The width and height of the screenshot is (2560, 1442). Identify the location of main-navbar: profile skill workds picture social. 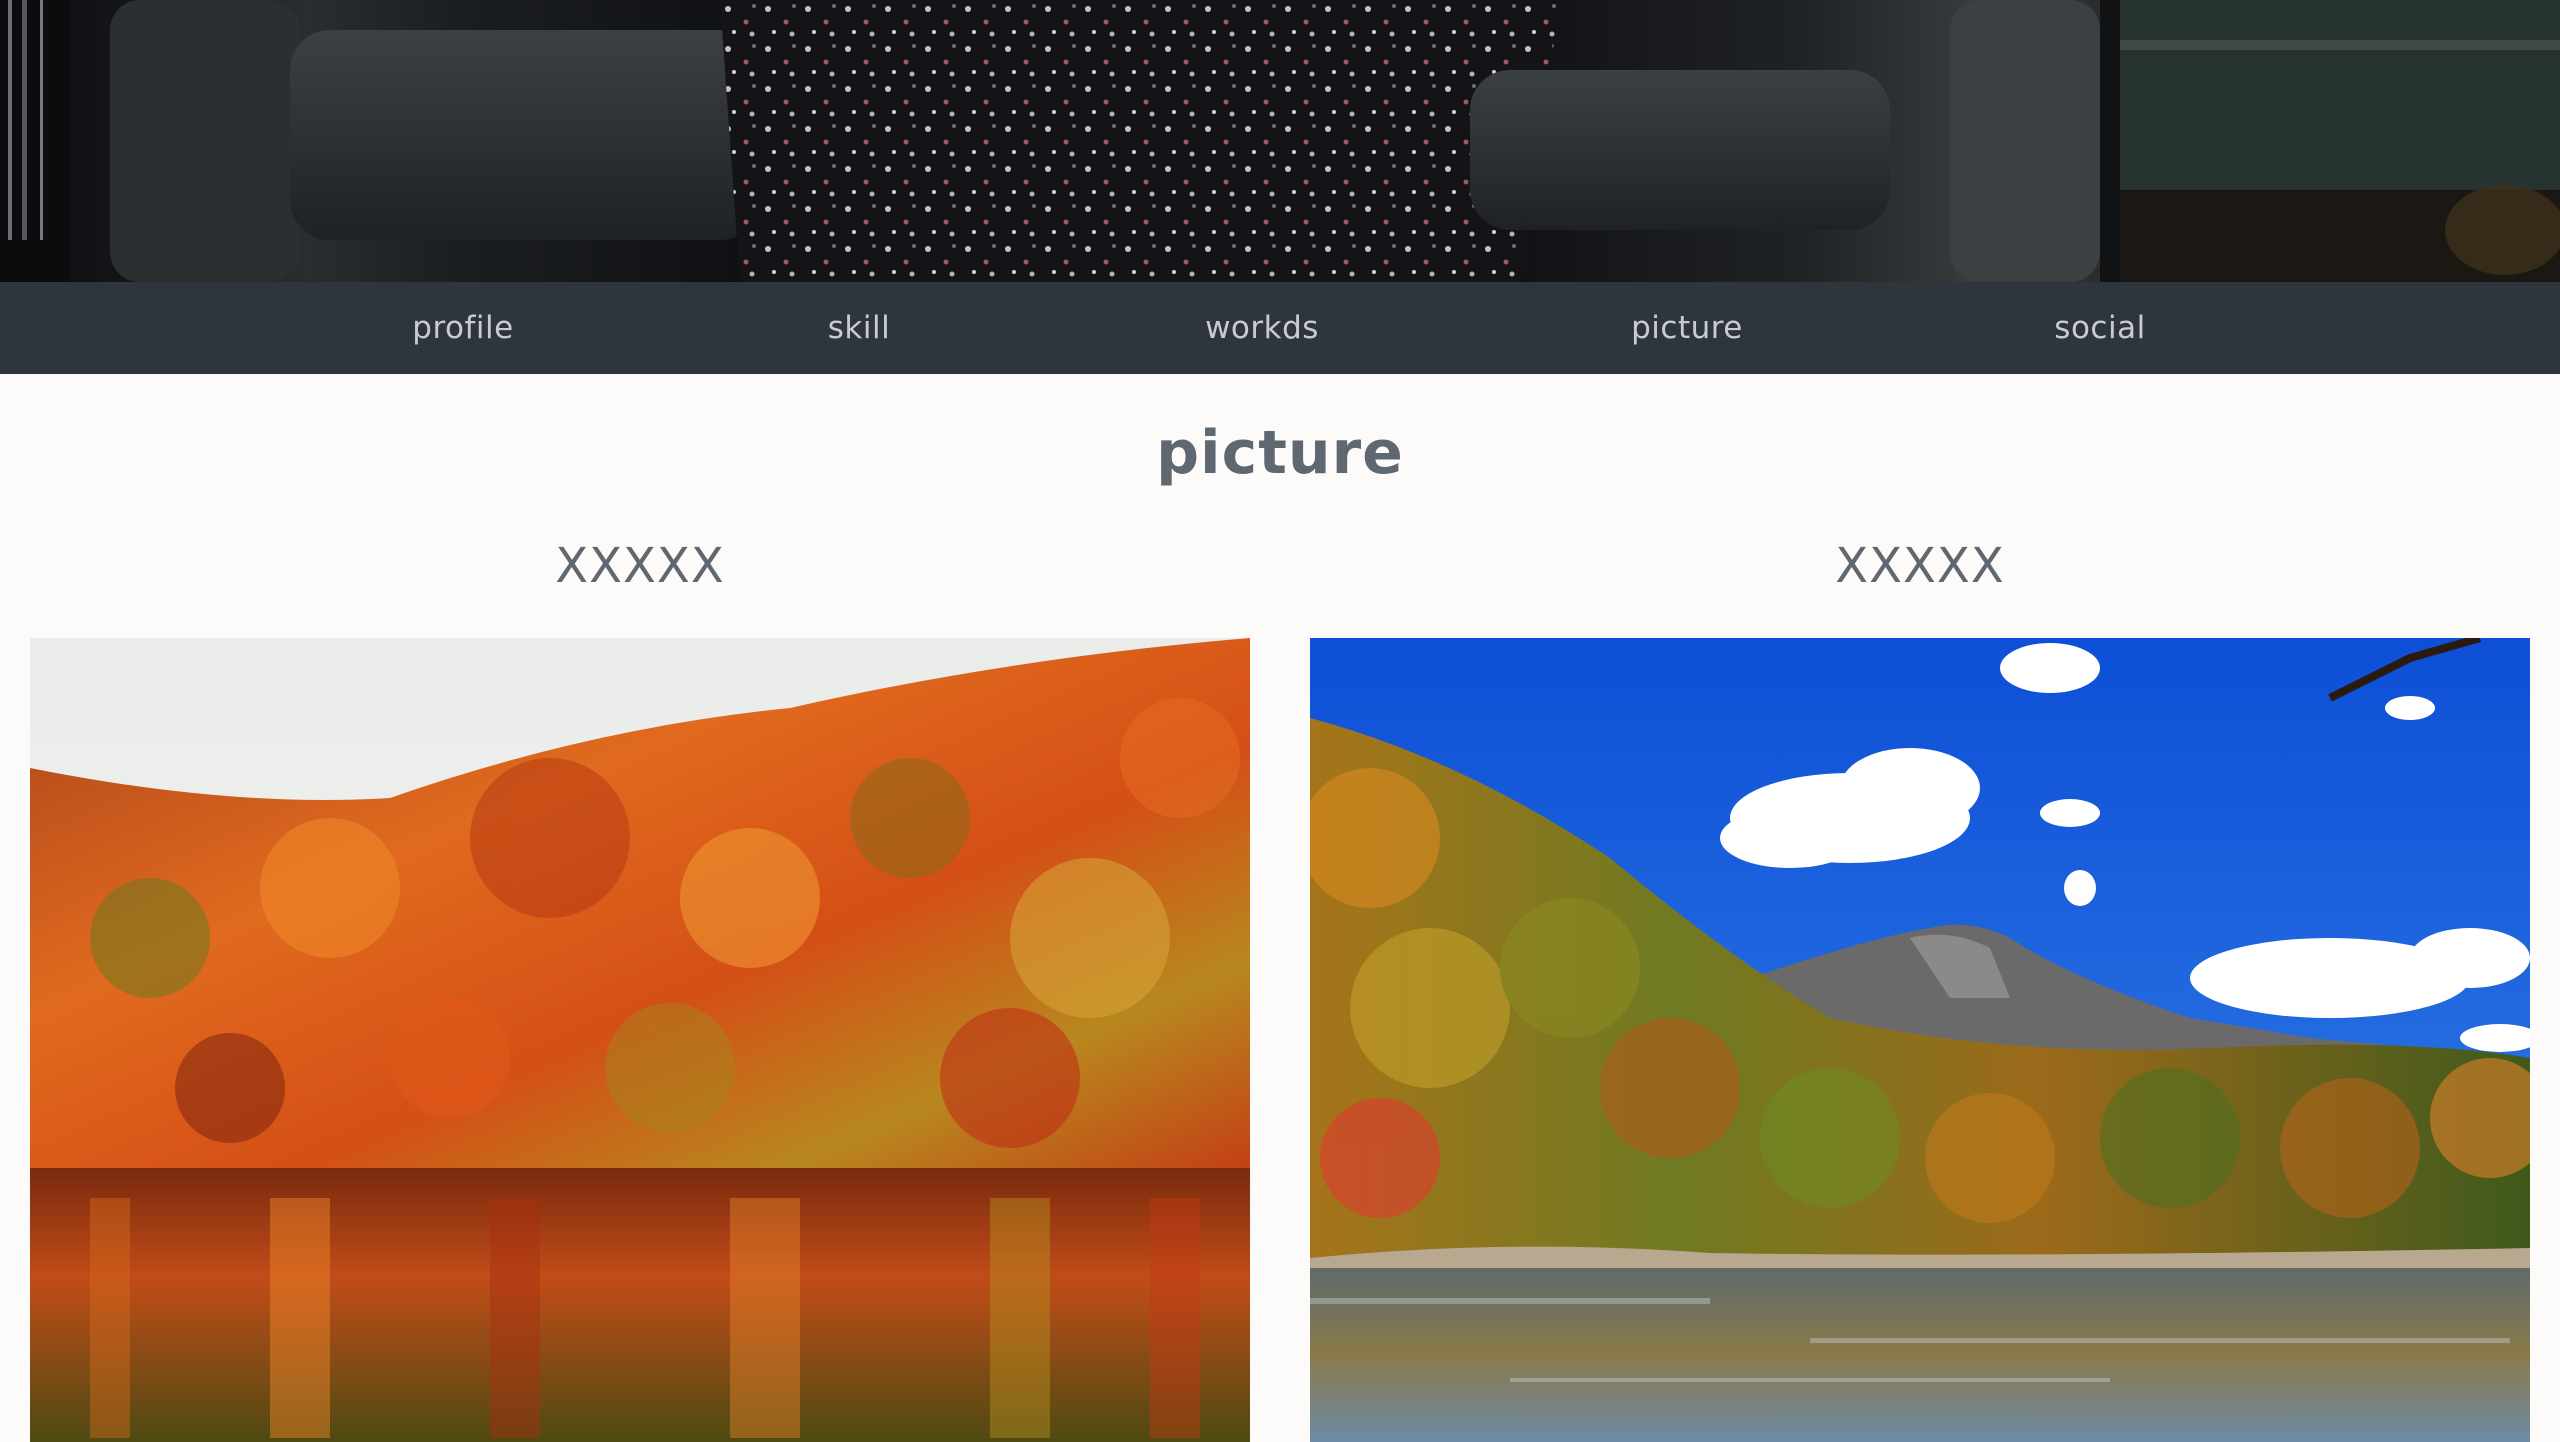
(1280, 328).